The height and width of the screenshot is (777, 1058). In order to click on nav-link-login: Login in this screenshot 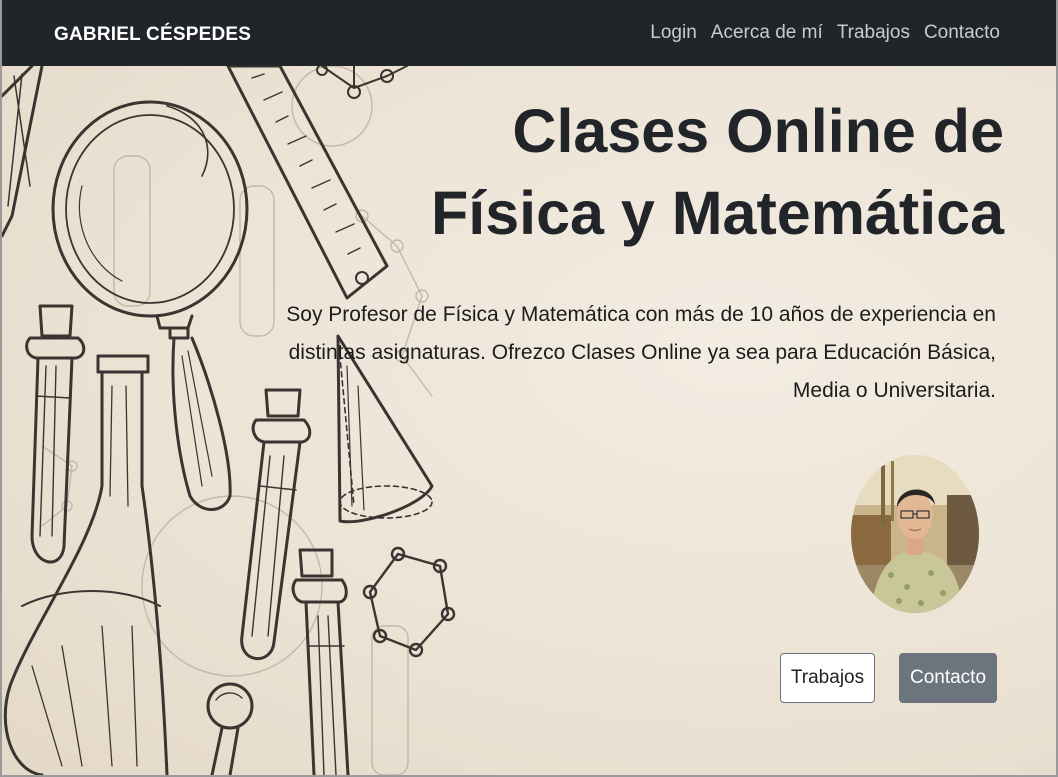, I will do `click(673, 33)`.